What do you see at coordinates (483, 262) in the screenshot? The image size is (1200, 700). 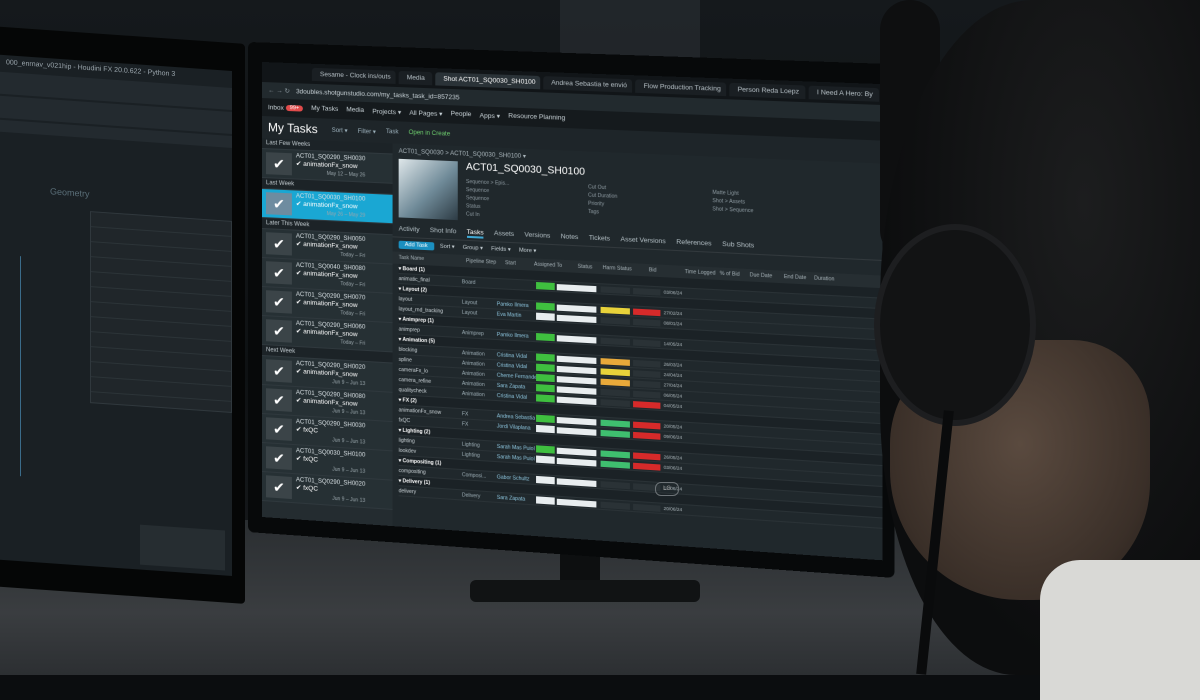 I see `grid-column-header: Pipeline Step` at bounding box center [483, 262].